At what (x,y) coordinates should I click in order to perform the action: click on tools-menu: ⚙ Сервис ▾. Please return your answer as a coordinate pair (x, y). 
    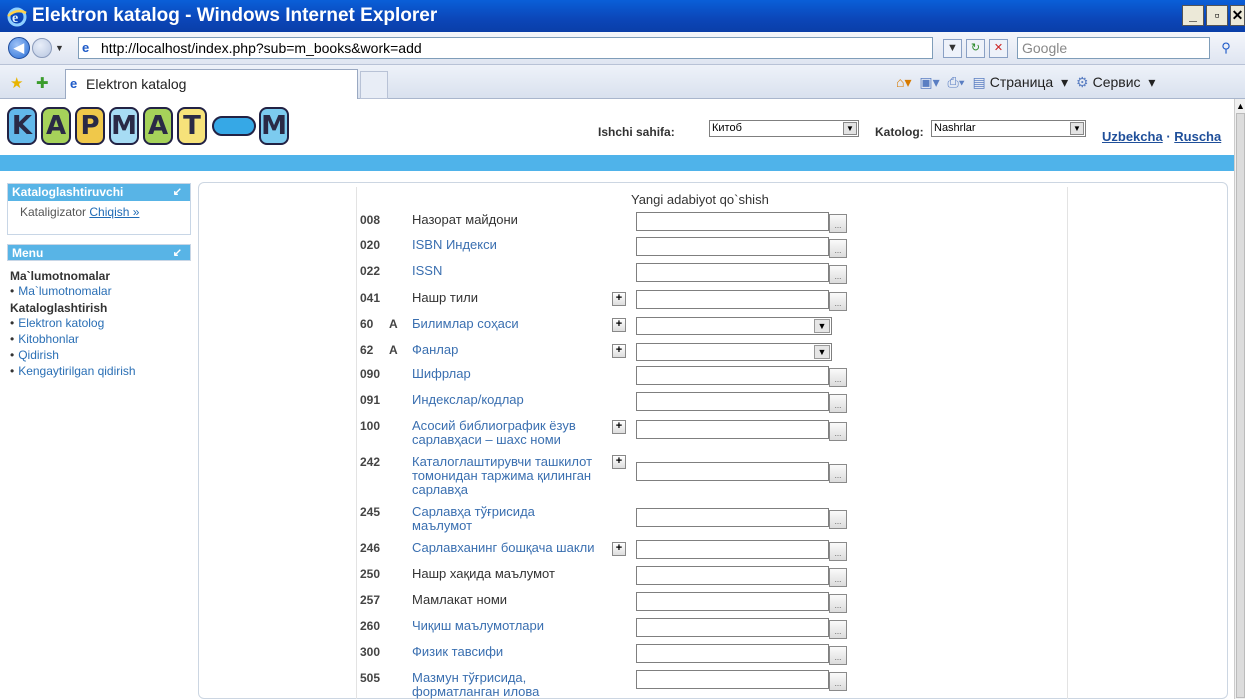
    Looking at the image, I should click on (1115, 82).